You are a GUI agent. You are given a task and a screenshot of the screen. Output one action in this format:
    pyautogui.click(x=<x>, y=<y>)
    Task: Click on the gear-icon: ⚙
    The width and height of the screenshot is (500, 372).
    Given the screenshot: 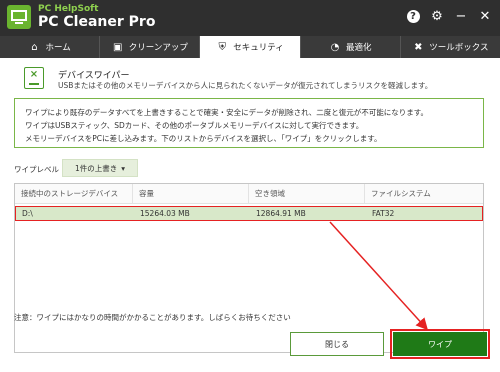 What is the action you would take?
    pyautogui.click(x=437, y=16)
    